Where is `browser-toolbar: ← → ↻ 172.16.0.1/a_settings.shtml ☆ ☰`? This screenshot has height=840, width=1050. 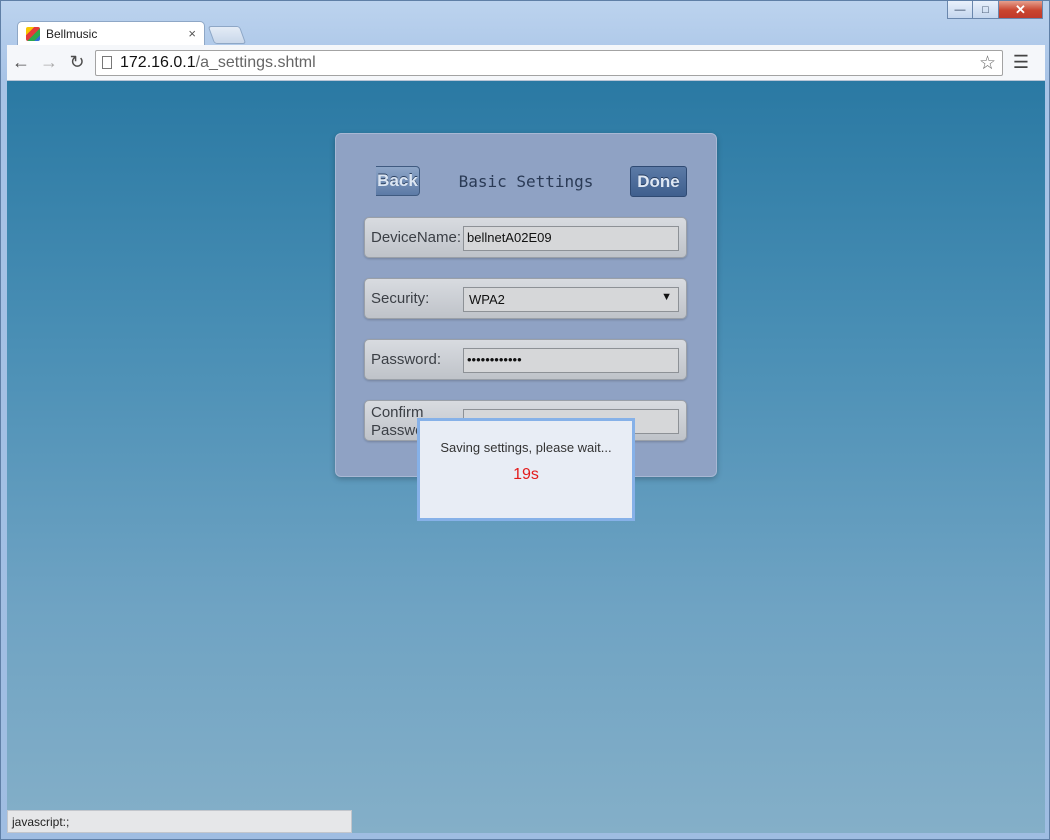
browser-toolbar: ← → ↻ 172.16.0.1/a_settings.shtml ☆ ☰ is located at coordinates (526, 63).